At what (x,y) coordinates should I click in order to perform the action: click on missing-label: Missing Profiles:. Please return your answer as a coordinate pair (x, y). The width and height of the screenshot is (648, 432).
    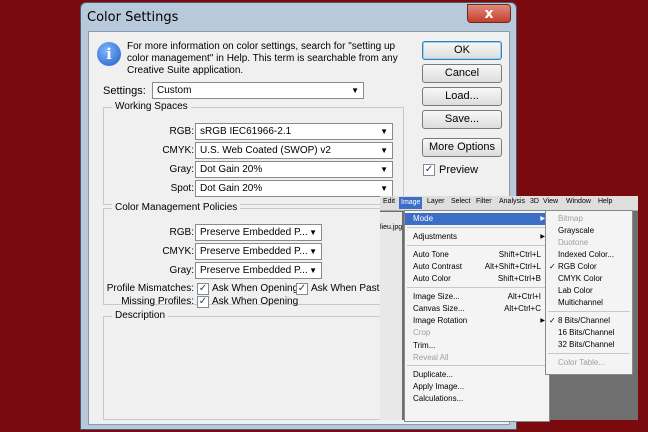
    Looking at the image, I should click on (157, 301).